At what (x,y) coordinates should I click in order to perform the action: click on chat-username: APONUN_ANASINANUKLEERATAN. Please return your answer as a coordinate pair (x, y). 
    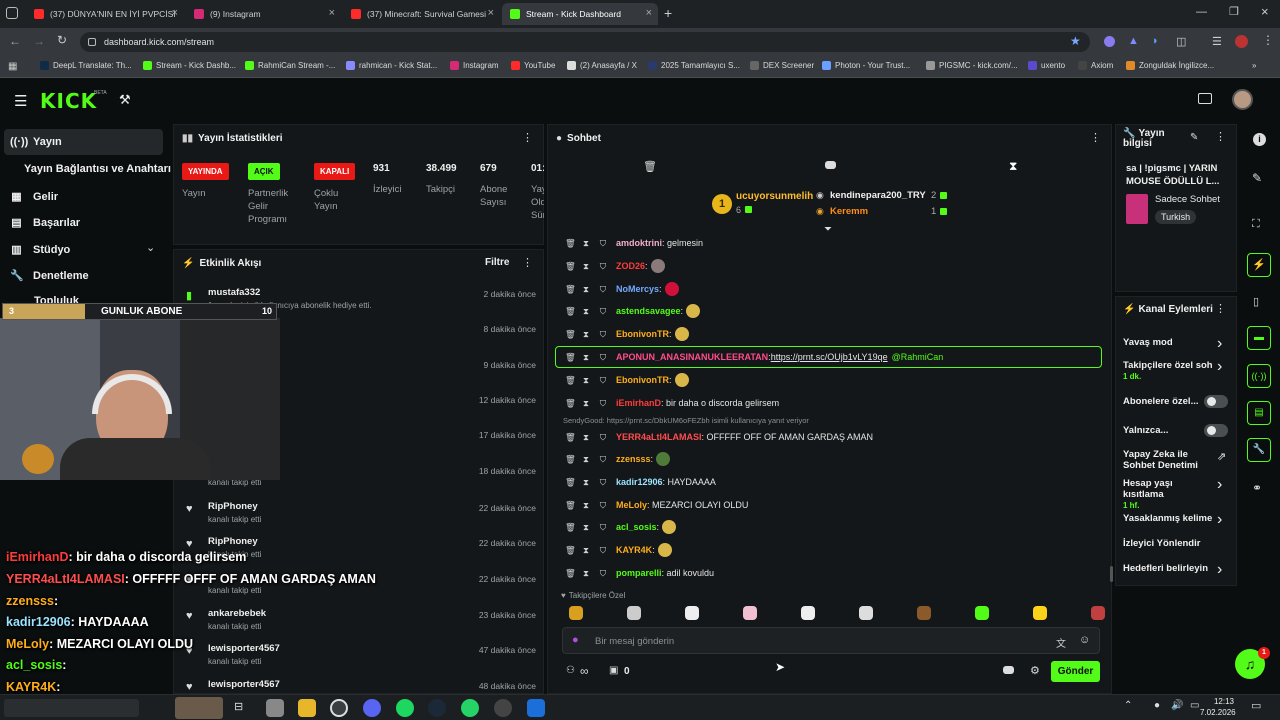
    Looking at the image, I should click on (692, 357).